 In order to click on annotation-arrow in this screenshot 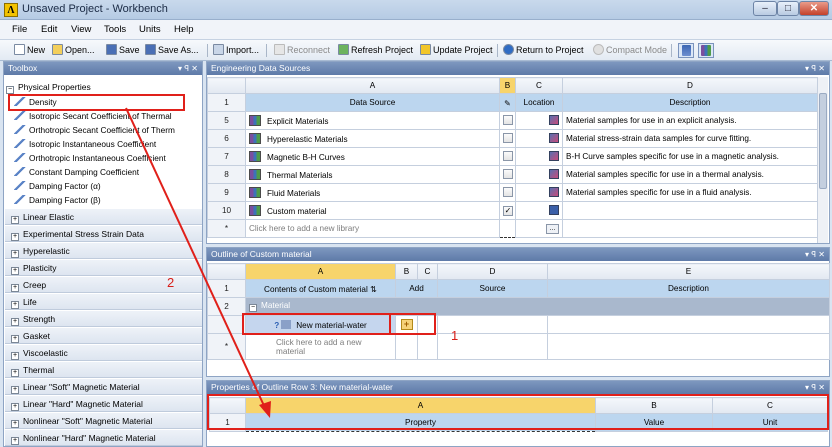, I will do `click(198, 262)`.